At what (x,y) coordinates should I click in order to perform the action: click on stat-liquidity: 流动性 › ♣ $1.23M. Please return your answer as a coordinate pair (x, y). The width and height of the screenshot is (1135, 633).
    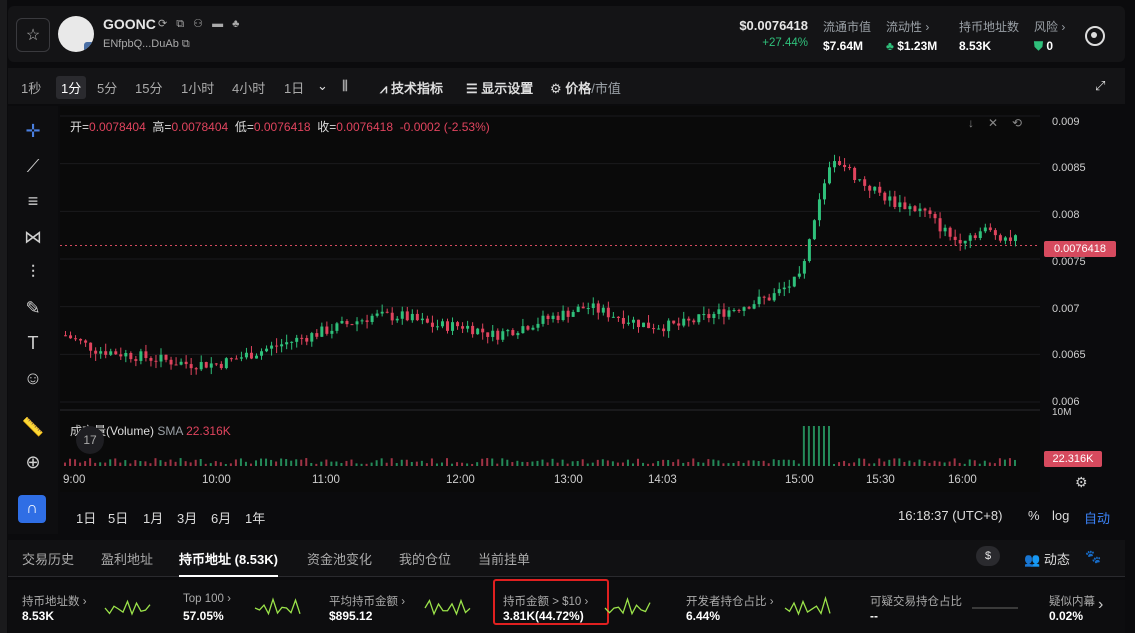
    Looking at the image, I should click on (911, 35).